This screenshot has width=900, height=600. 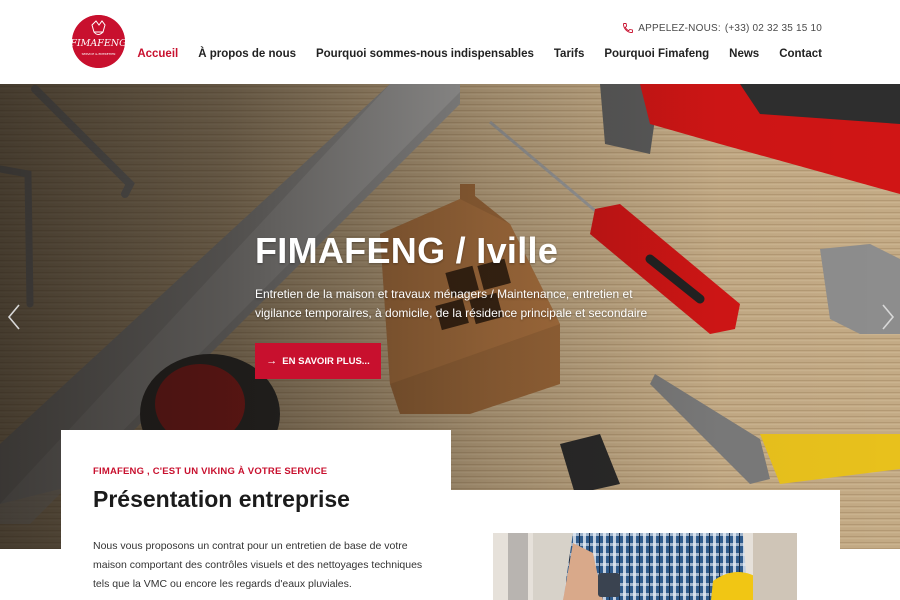 I want to click on worker-image, so click(x=645, y=566).